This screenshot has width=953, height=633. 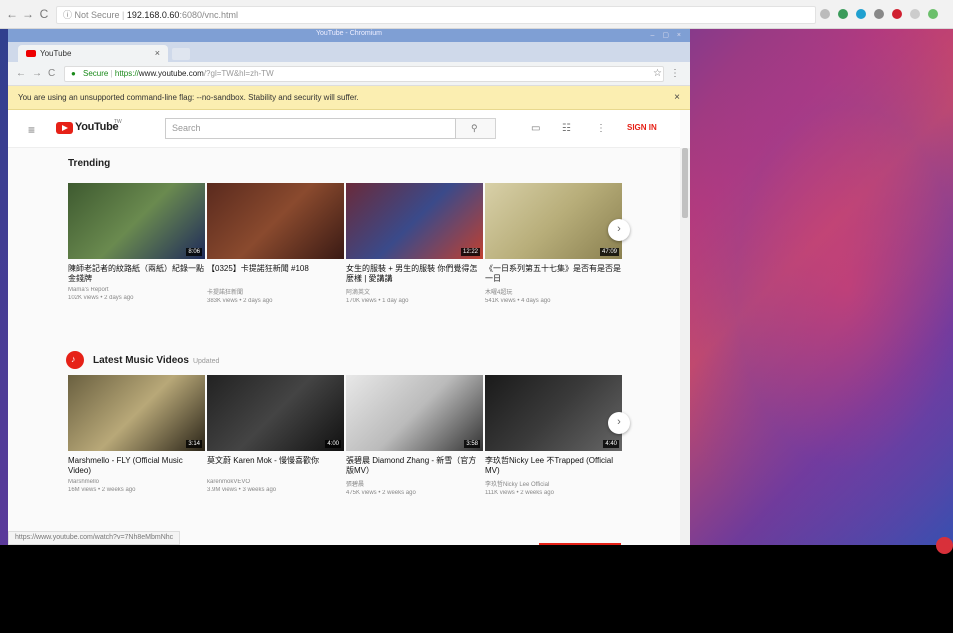 I want to click on tab-title: YouTube, so click(x=56, y=53).